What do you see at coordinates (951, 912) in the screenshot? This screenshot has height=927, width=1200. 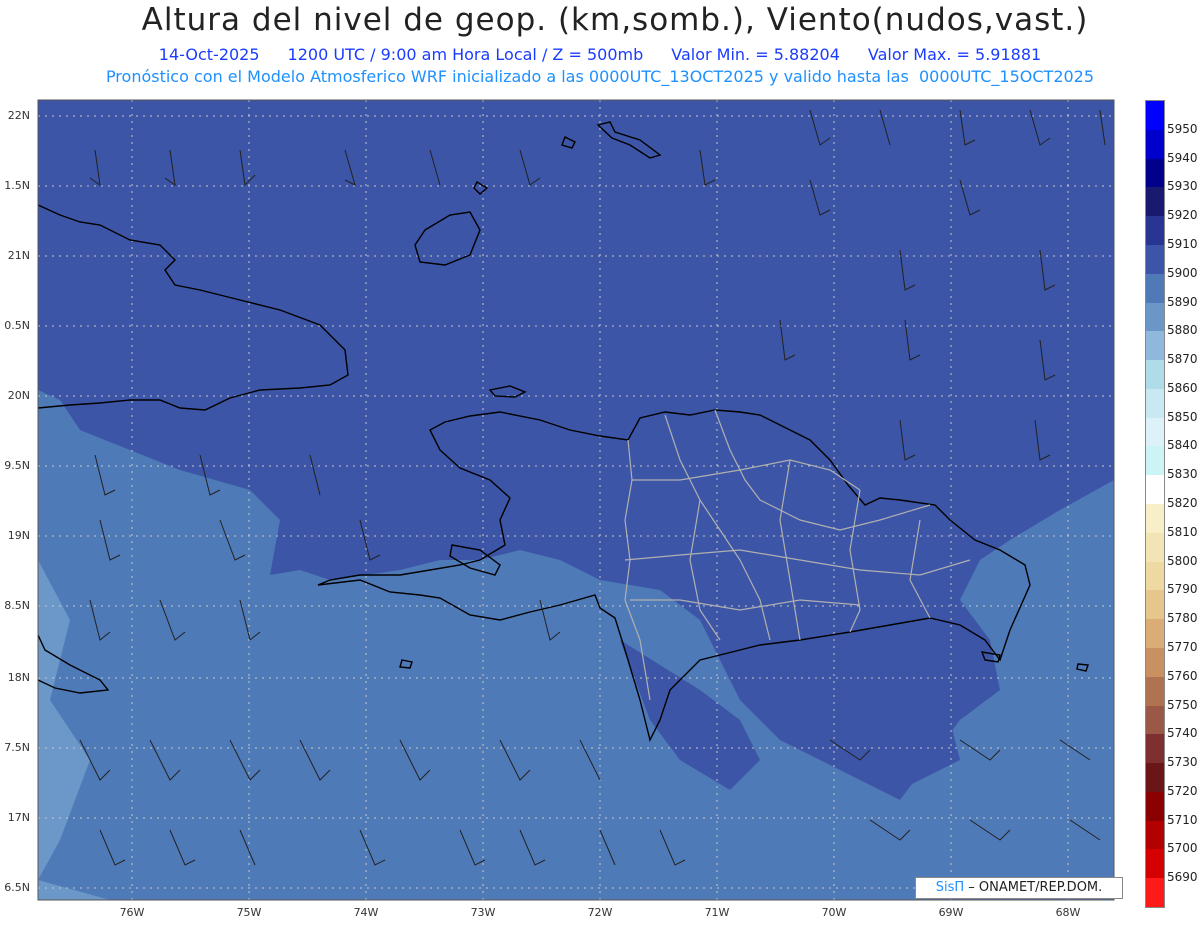 I see `lon-label: 69W` at bounding box center [951, 912].